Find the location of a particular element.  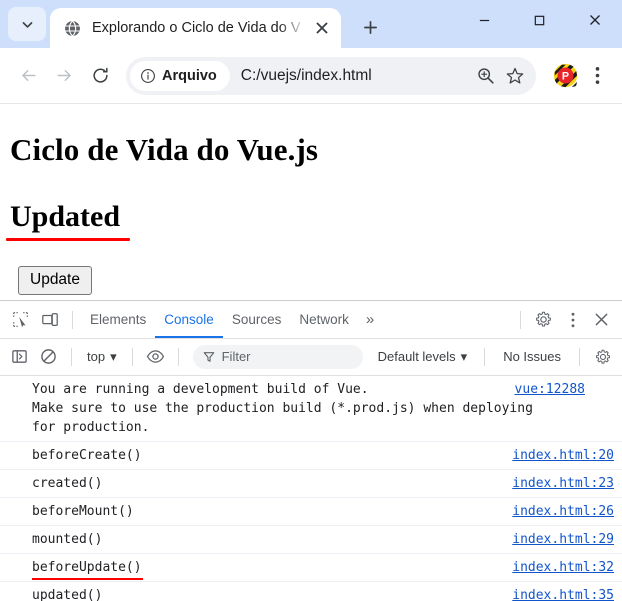

browser-tab: Explorando o Ciclo de Vida do V is located at coordinates (195, 28).